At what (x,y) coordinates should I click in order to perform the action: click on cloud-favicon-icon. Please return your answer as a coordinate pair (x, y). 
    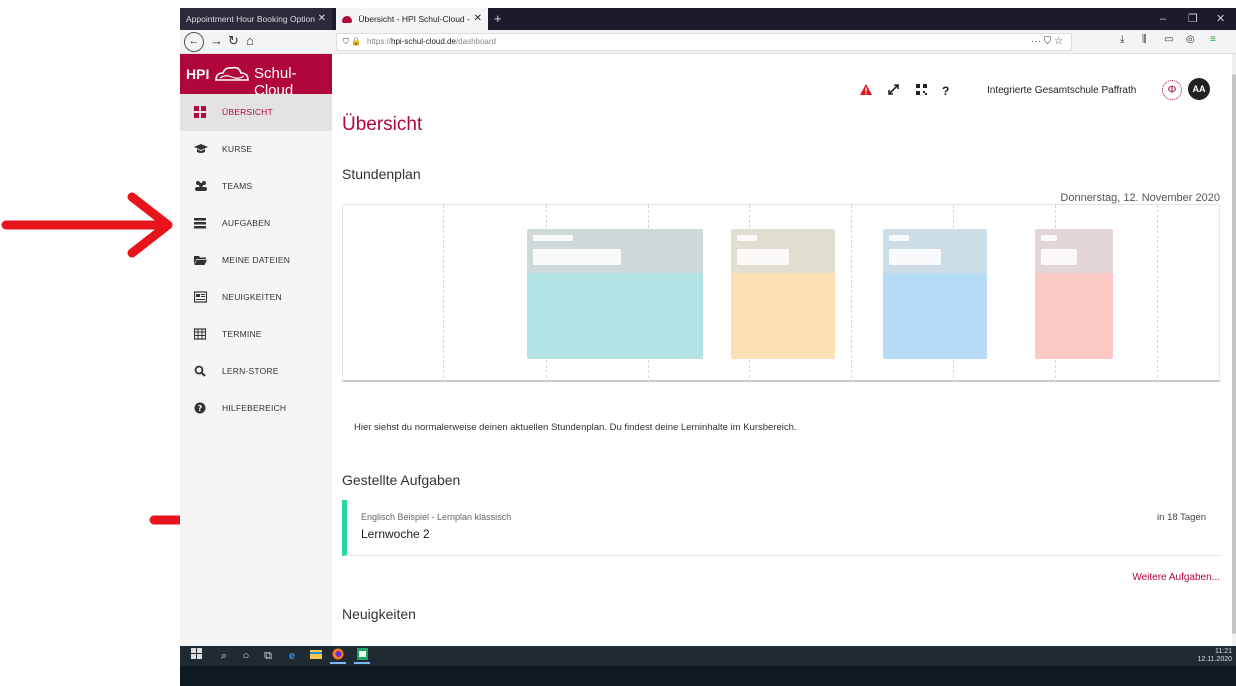
    Looking at the image, I should click on (347, 20).